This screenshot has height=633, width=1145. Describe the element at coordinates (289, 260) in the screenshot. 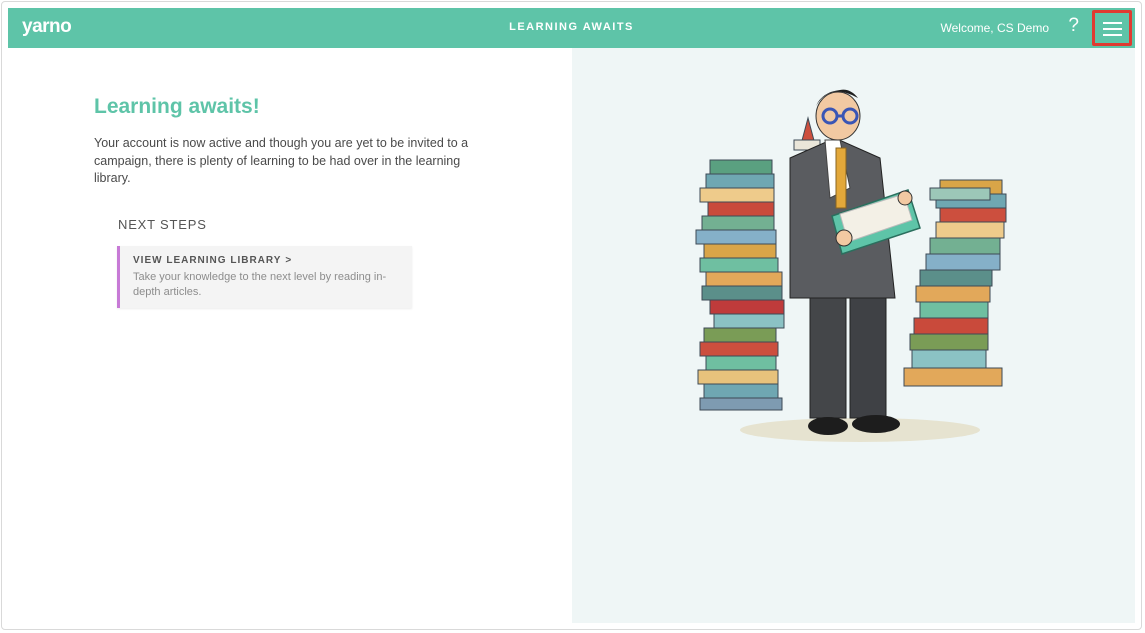

I see `chevron-right-icon: >` at that location.